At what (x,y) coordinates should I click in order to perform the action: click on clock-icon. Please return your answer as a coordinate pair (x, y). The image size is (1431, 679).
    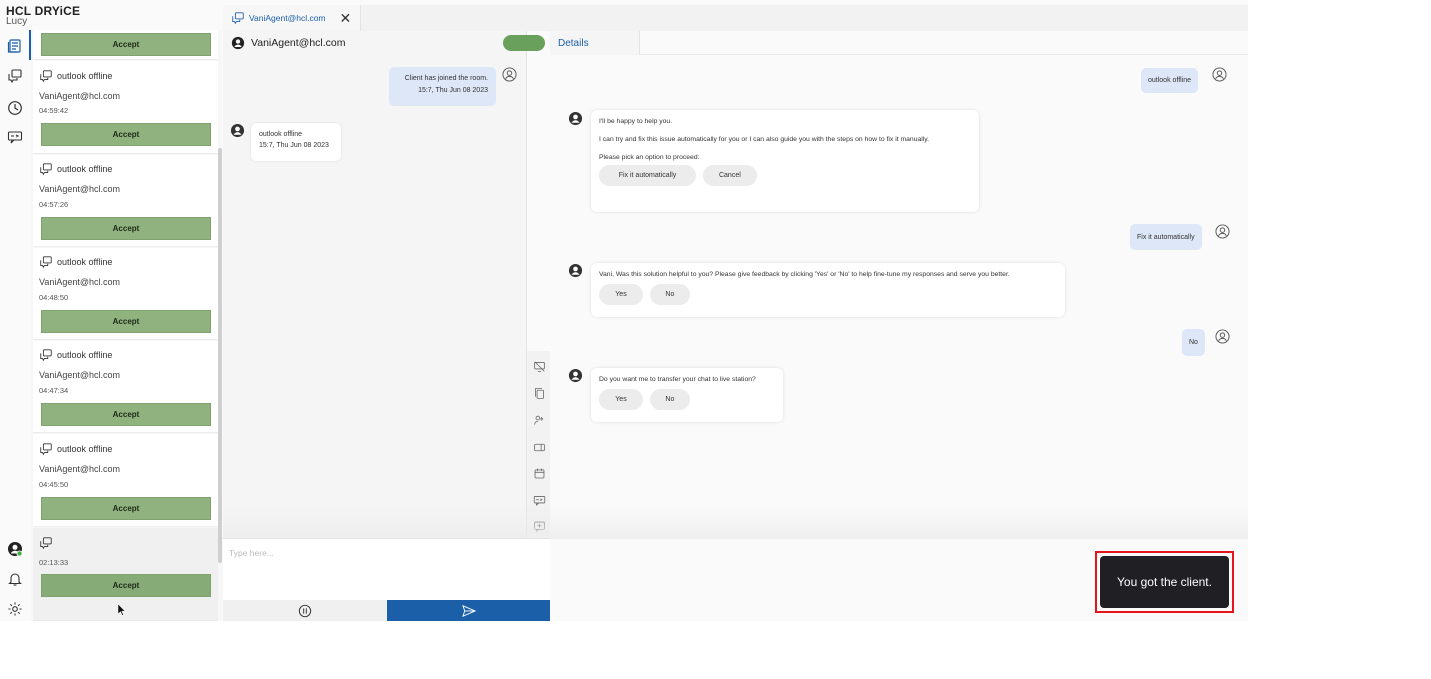
    Looking at the image, I should click on (15, 108).